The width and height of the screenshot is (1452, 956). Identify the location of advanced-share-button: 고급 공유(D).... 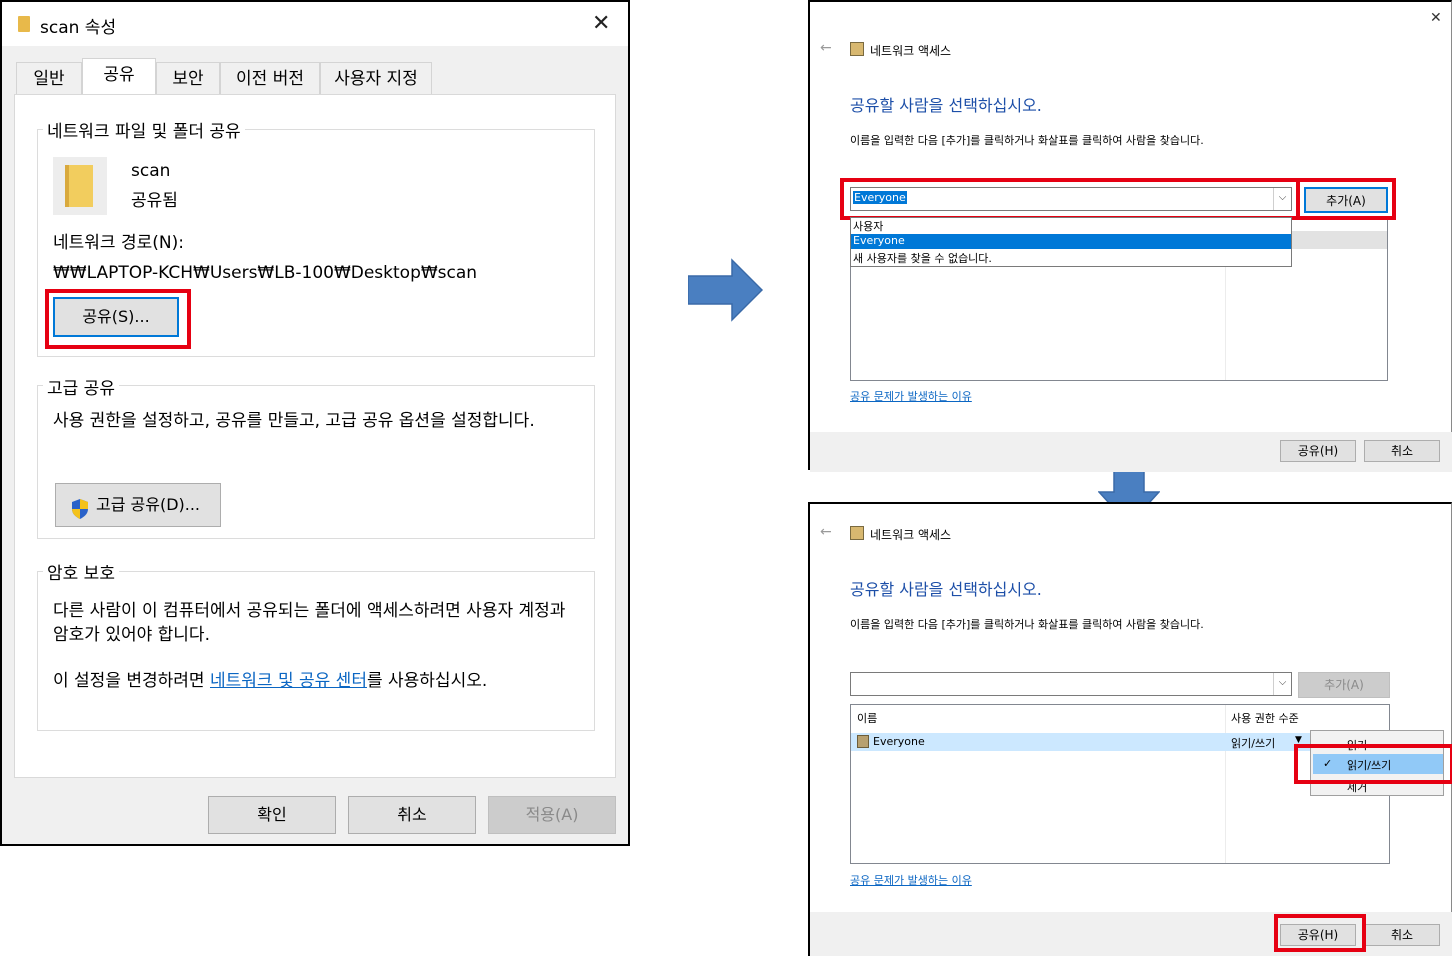
(138, 505).